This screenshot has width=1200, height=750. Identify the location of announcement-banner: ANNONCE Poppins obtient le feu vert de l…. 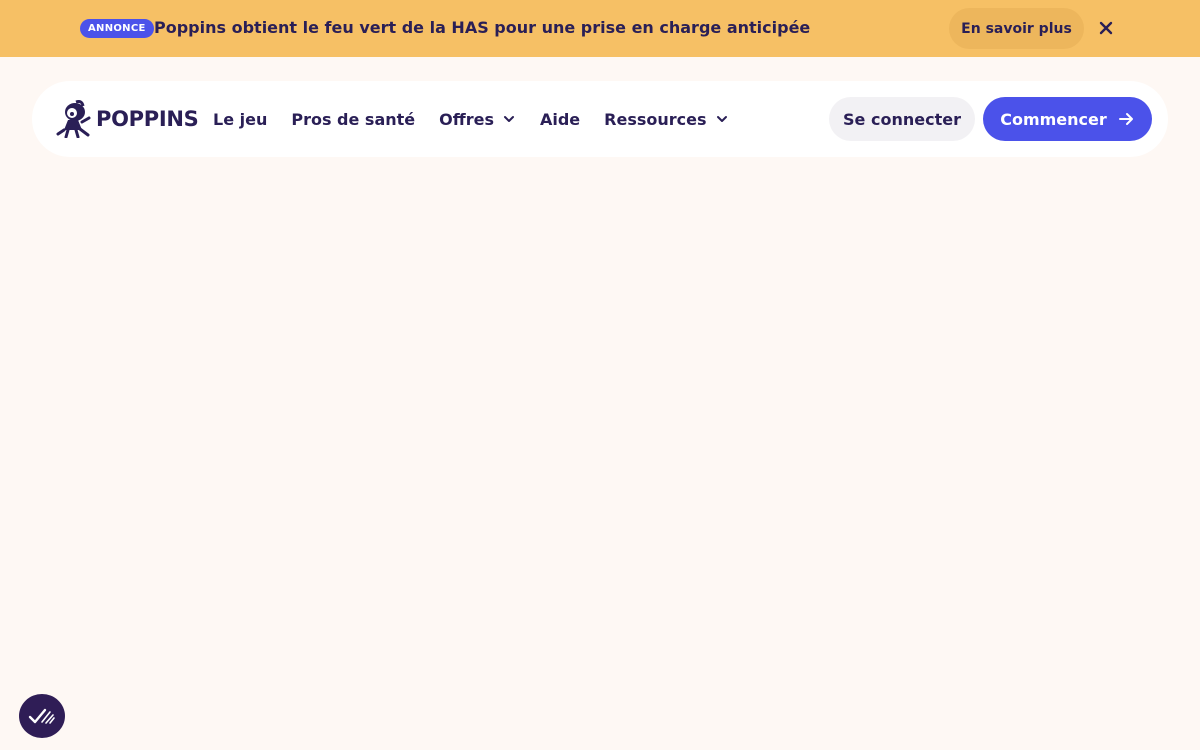
(600, 28).